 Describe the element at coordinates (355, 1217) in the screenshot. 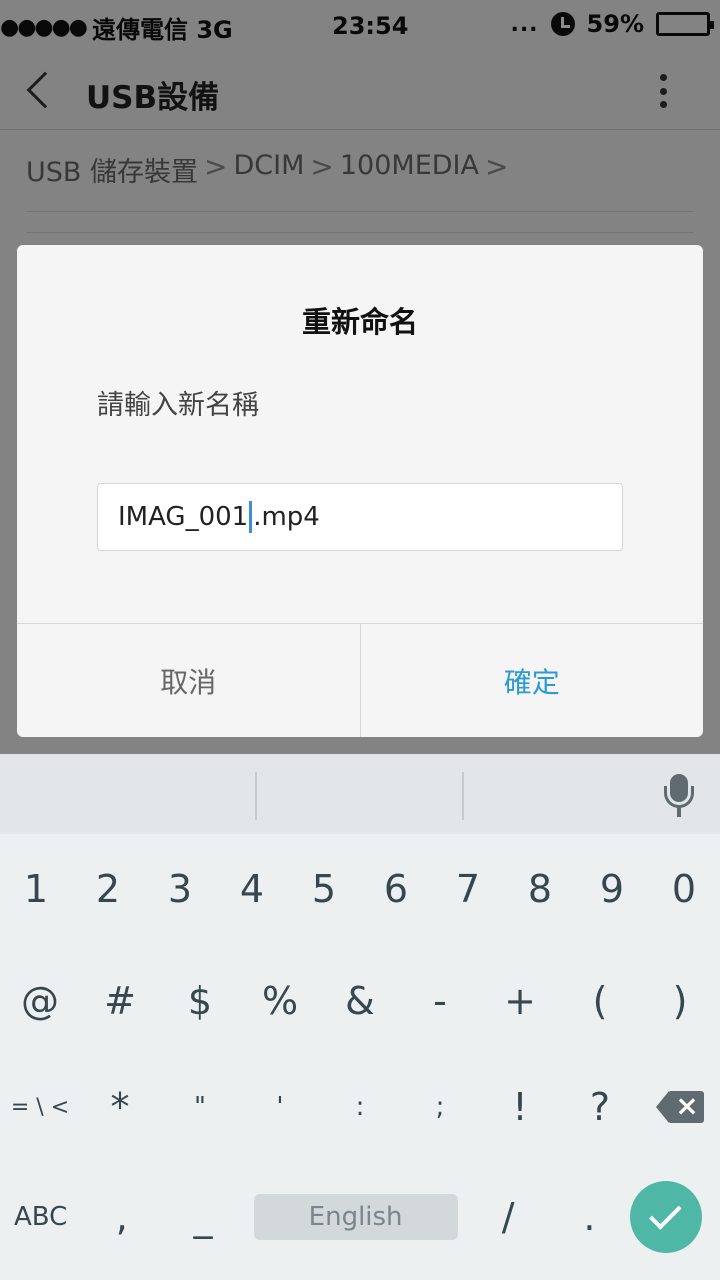

I see `space-key: English` at that location.